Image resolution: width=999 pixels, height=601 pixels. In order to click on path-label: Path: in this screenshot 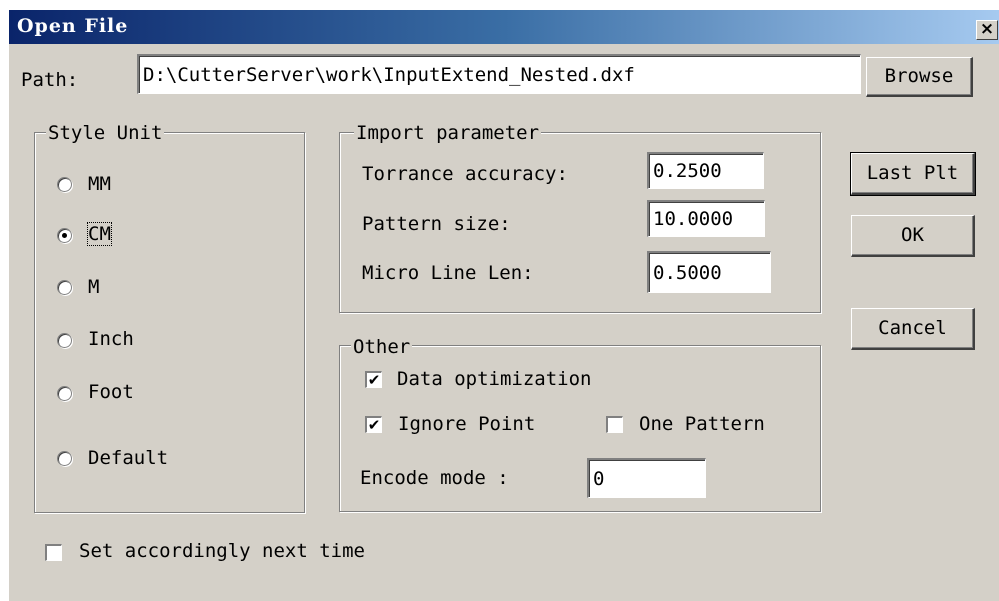, I will do `click(50, 80)`.